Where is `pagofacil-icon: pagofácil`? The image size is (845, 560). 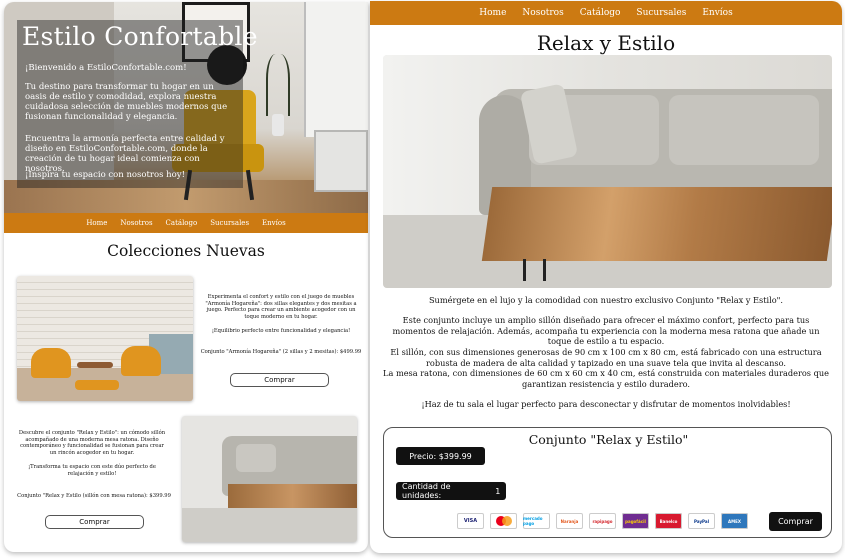 pagofacil-icon: pagofácil is located at coordinates (635, 521).